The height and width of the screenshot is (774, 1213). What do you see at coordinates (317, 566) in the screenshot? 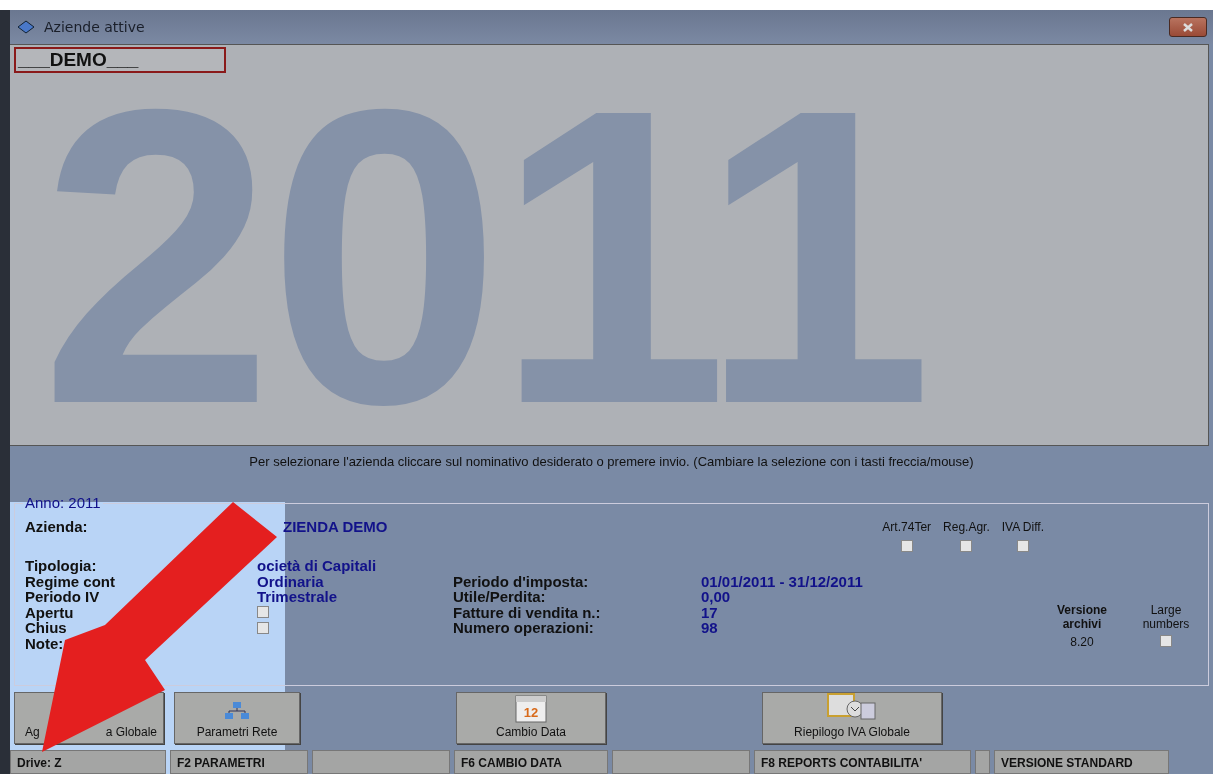
I see `field-value: ocietà di Capitali` at bounding box center [317, 566].